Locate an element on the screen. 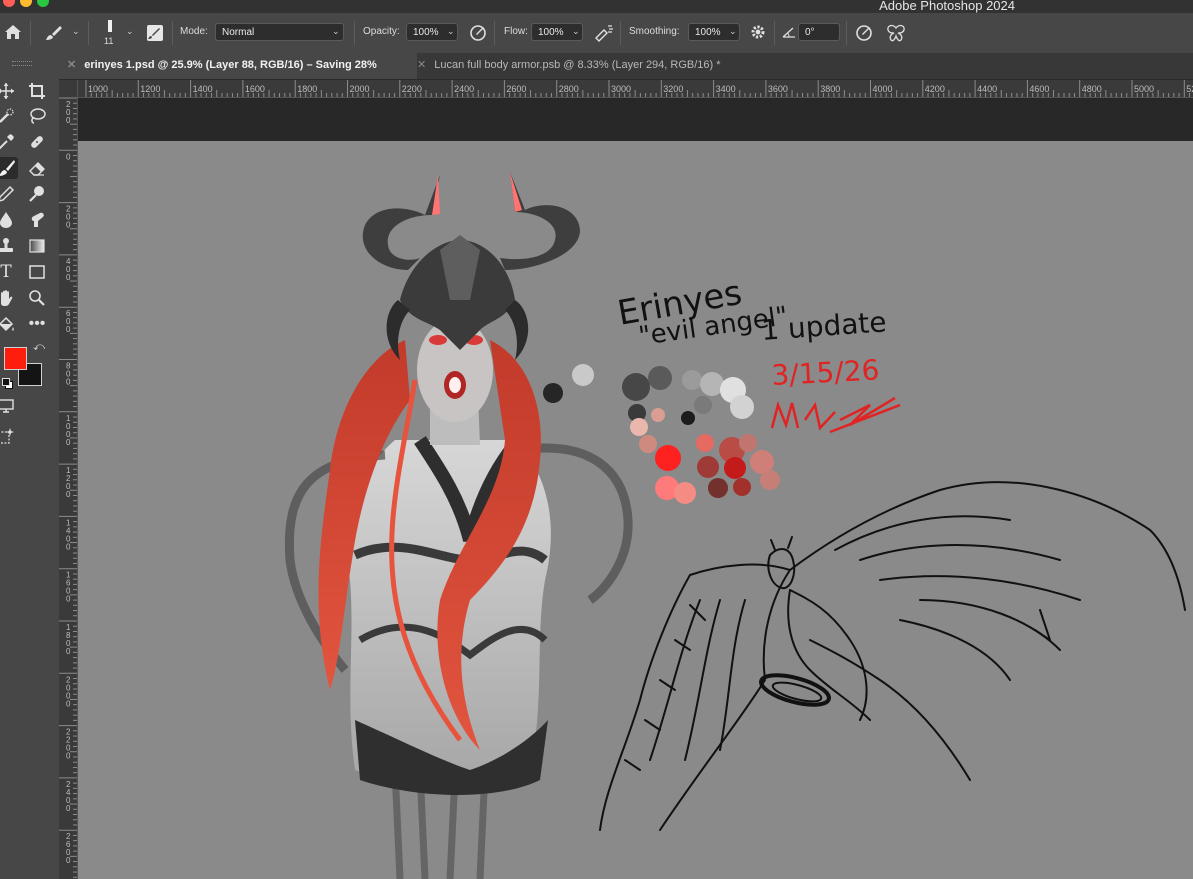 This screenshot has width=1193, height=879. brush-size-icon is located at coordinates (111, 26).